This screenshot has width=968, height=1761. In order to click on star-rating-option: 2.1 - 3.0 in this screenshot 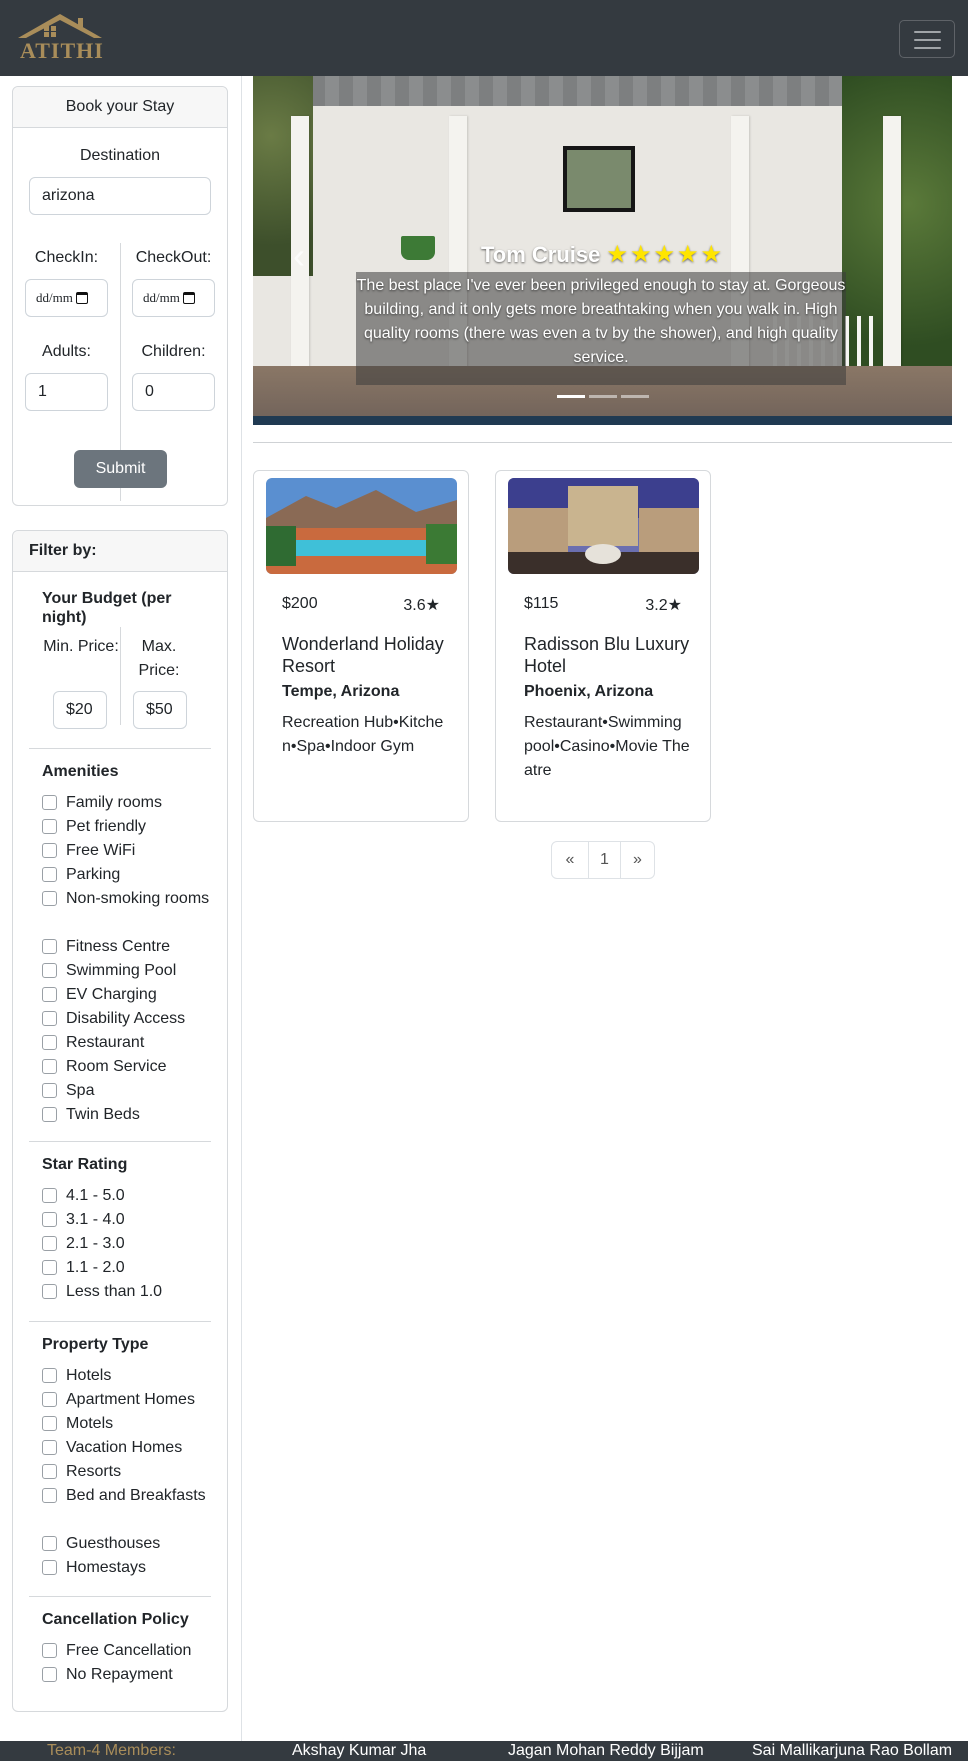, I will do `click(127, 1244)`.